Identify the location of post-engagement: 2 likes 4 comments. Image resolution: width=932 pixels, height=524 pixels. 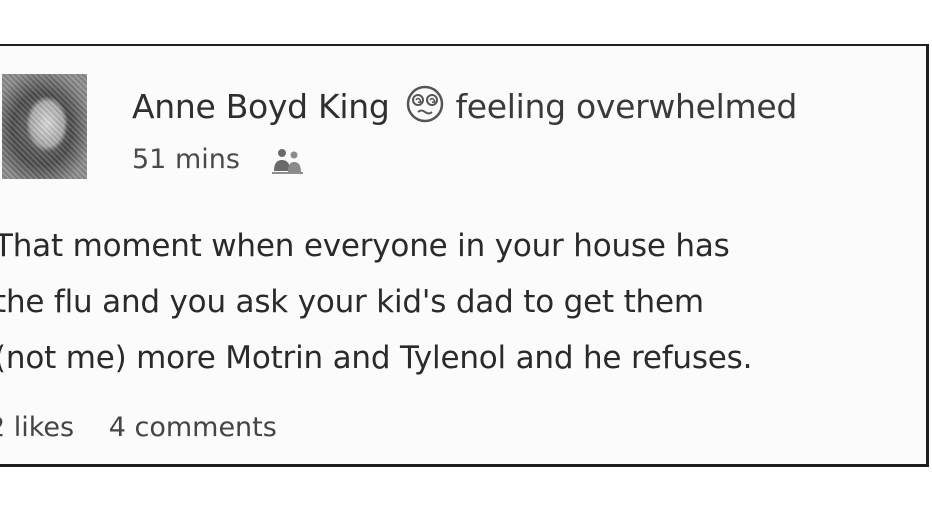
(138, 427).